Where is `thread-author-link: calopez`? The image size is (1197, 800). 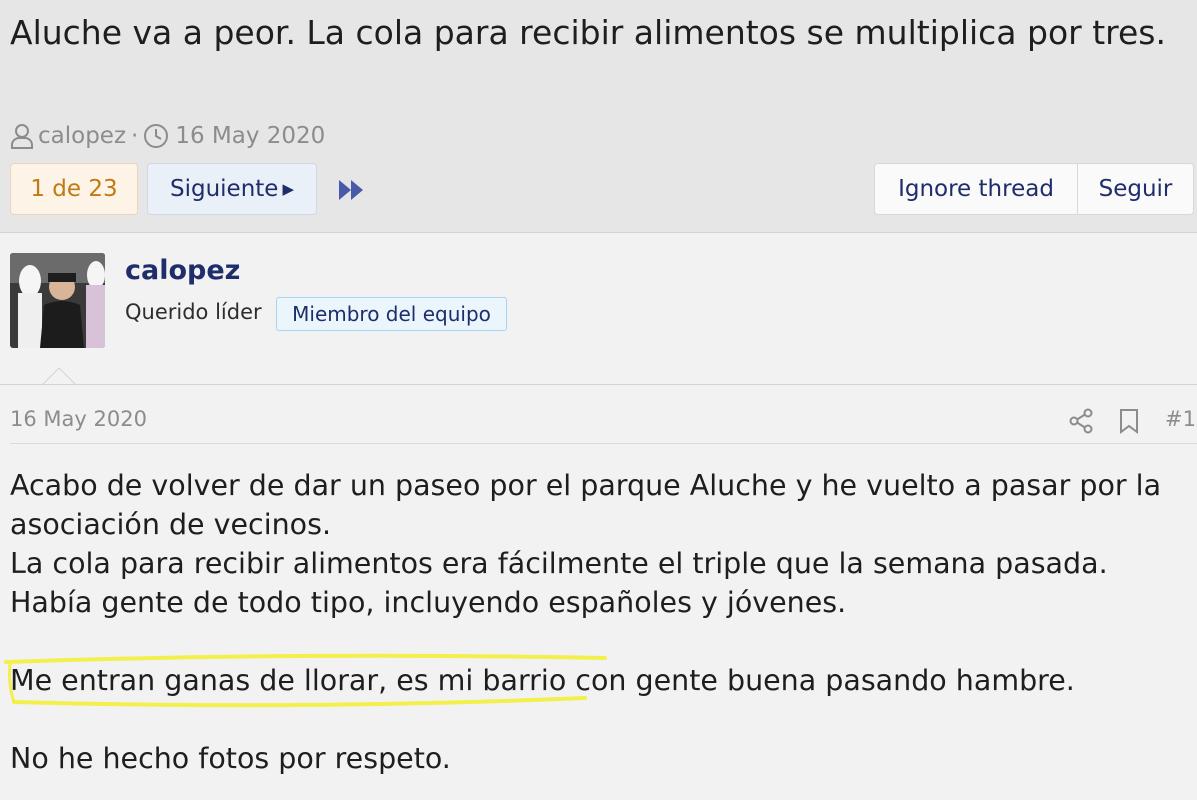 thread-author-link: calopez is located at coordinates (82, 136).